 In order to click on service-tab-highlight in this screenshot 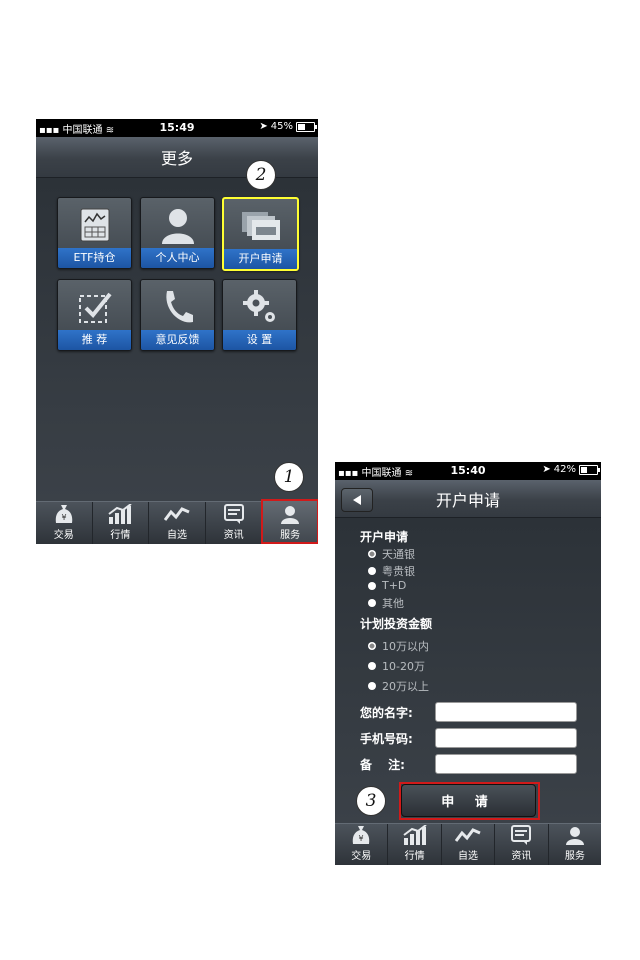, I will do `click(289, 521)`.